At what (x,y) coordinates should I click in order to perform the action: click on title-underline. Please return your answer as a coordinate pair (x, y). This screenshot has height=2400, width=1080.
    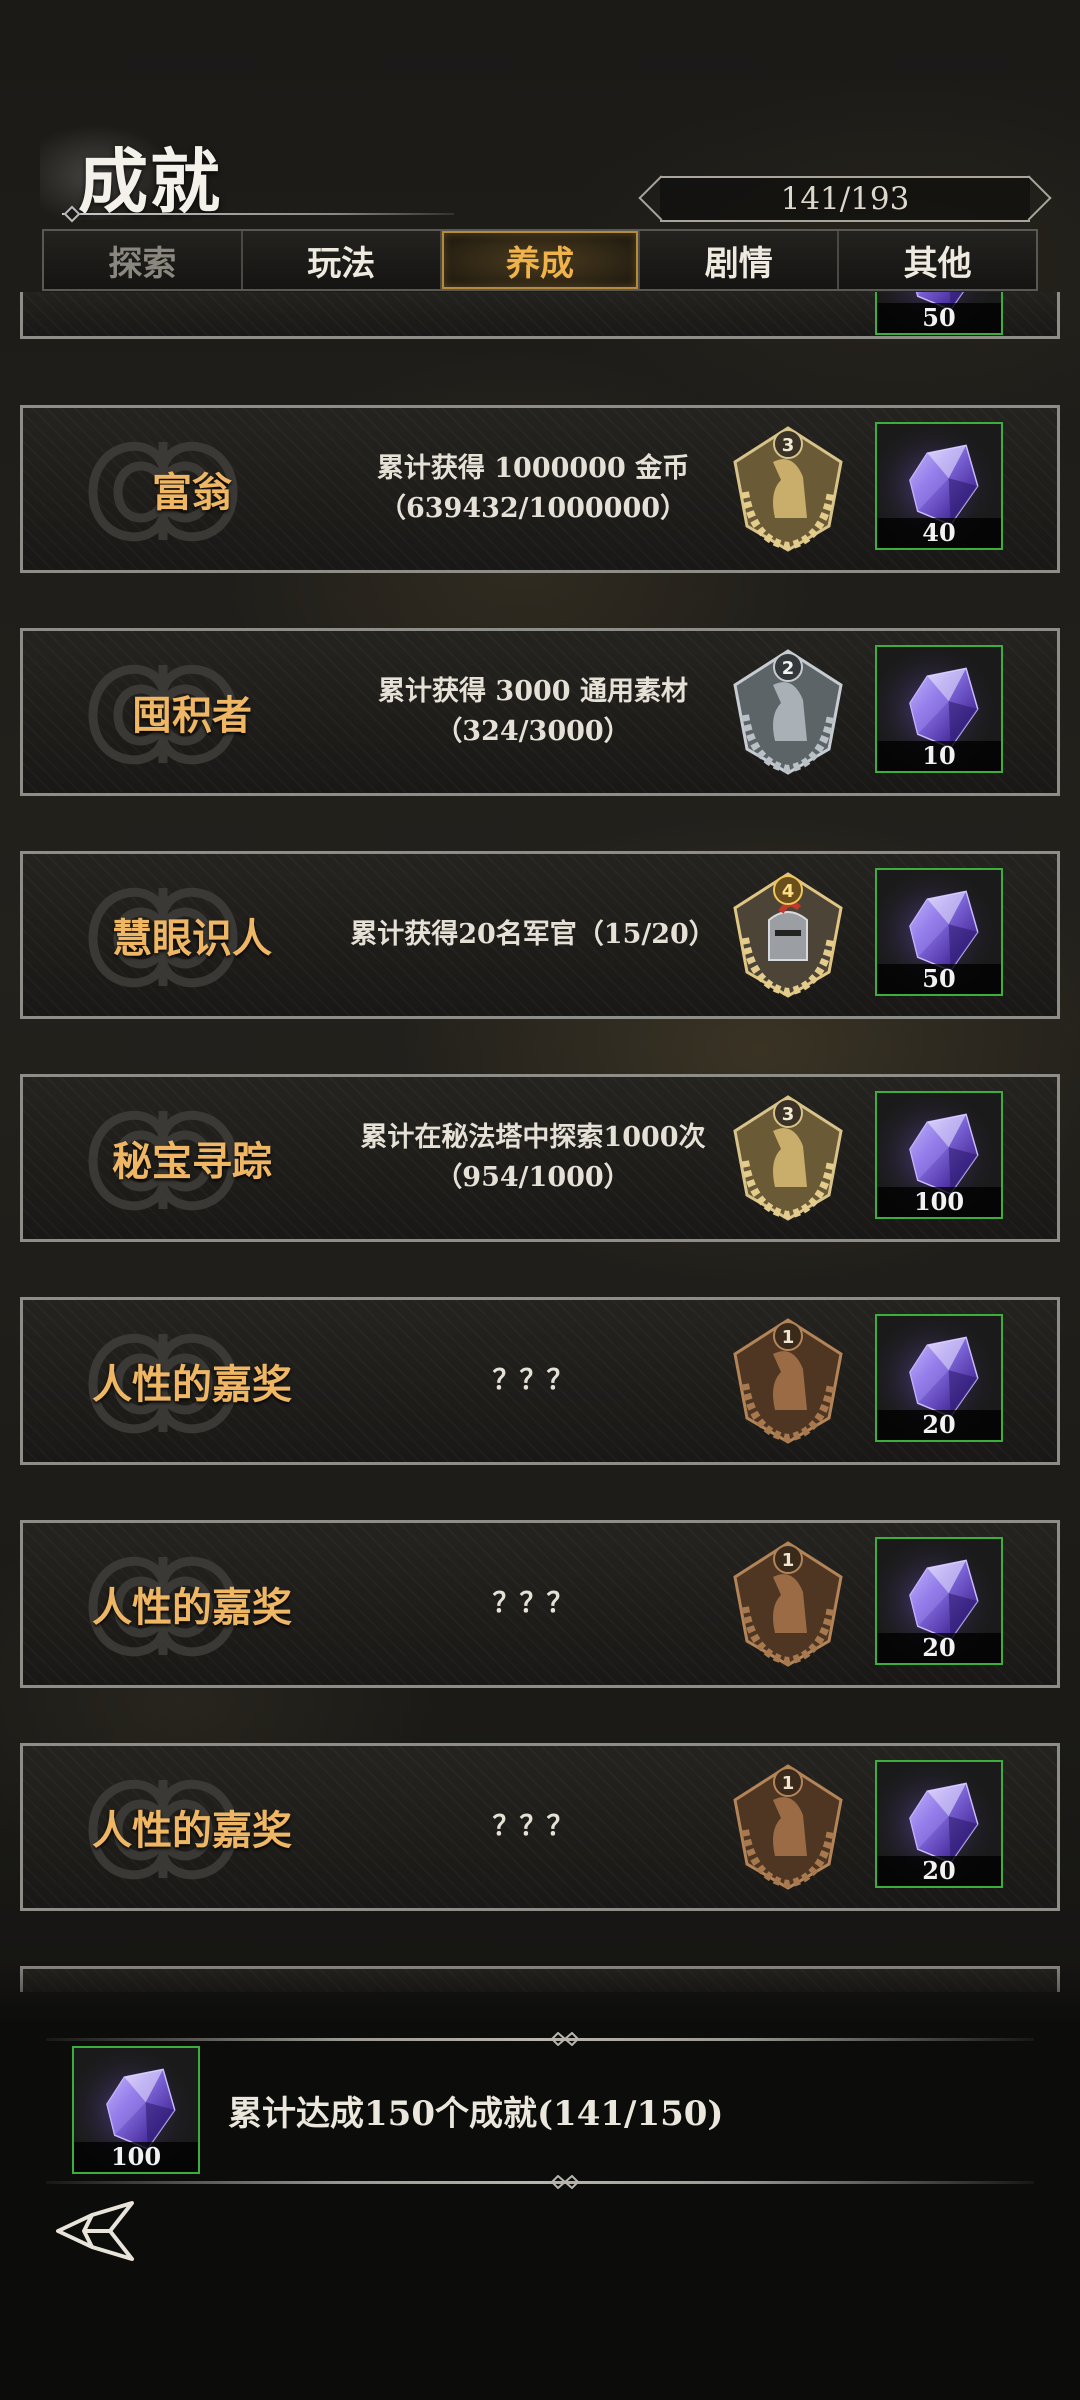
    Looking at the image, I should click on (258, 214).